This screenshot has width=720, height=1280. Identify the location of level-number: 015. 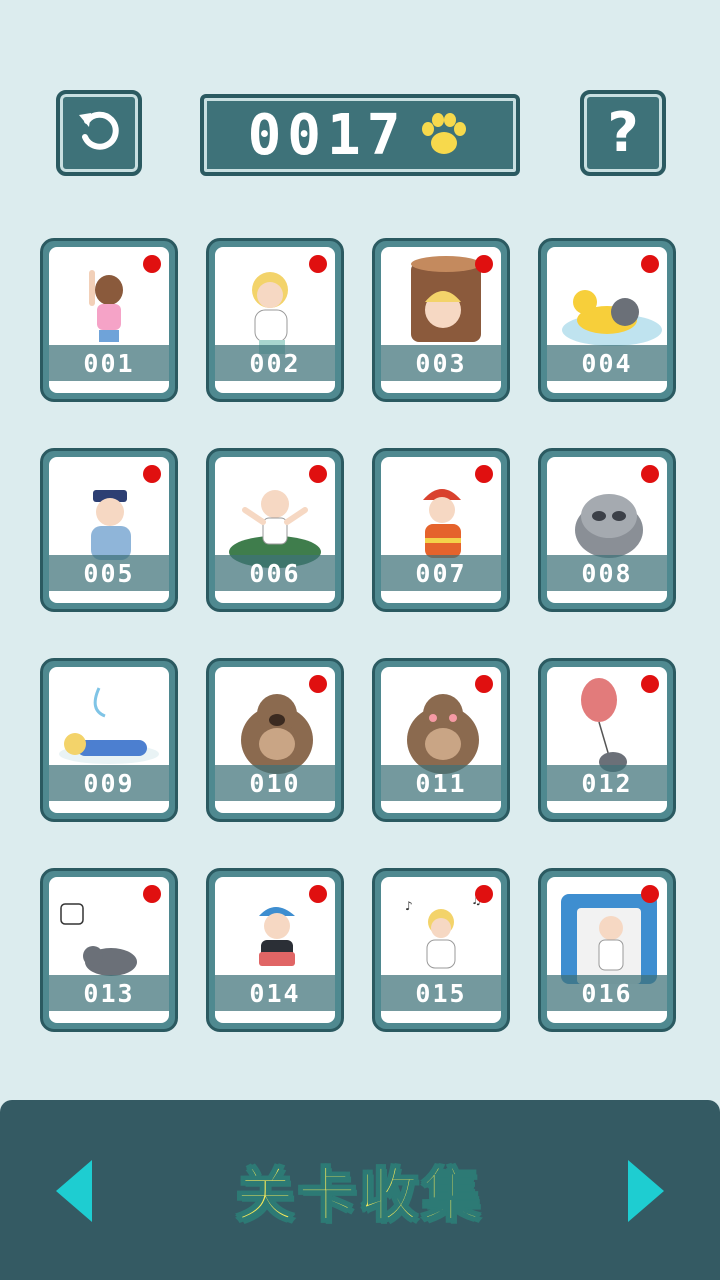
(441, 993).